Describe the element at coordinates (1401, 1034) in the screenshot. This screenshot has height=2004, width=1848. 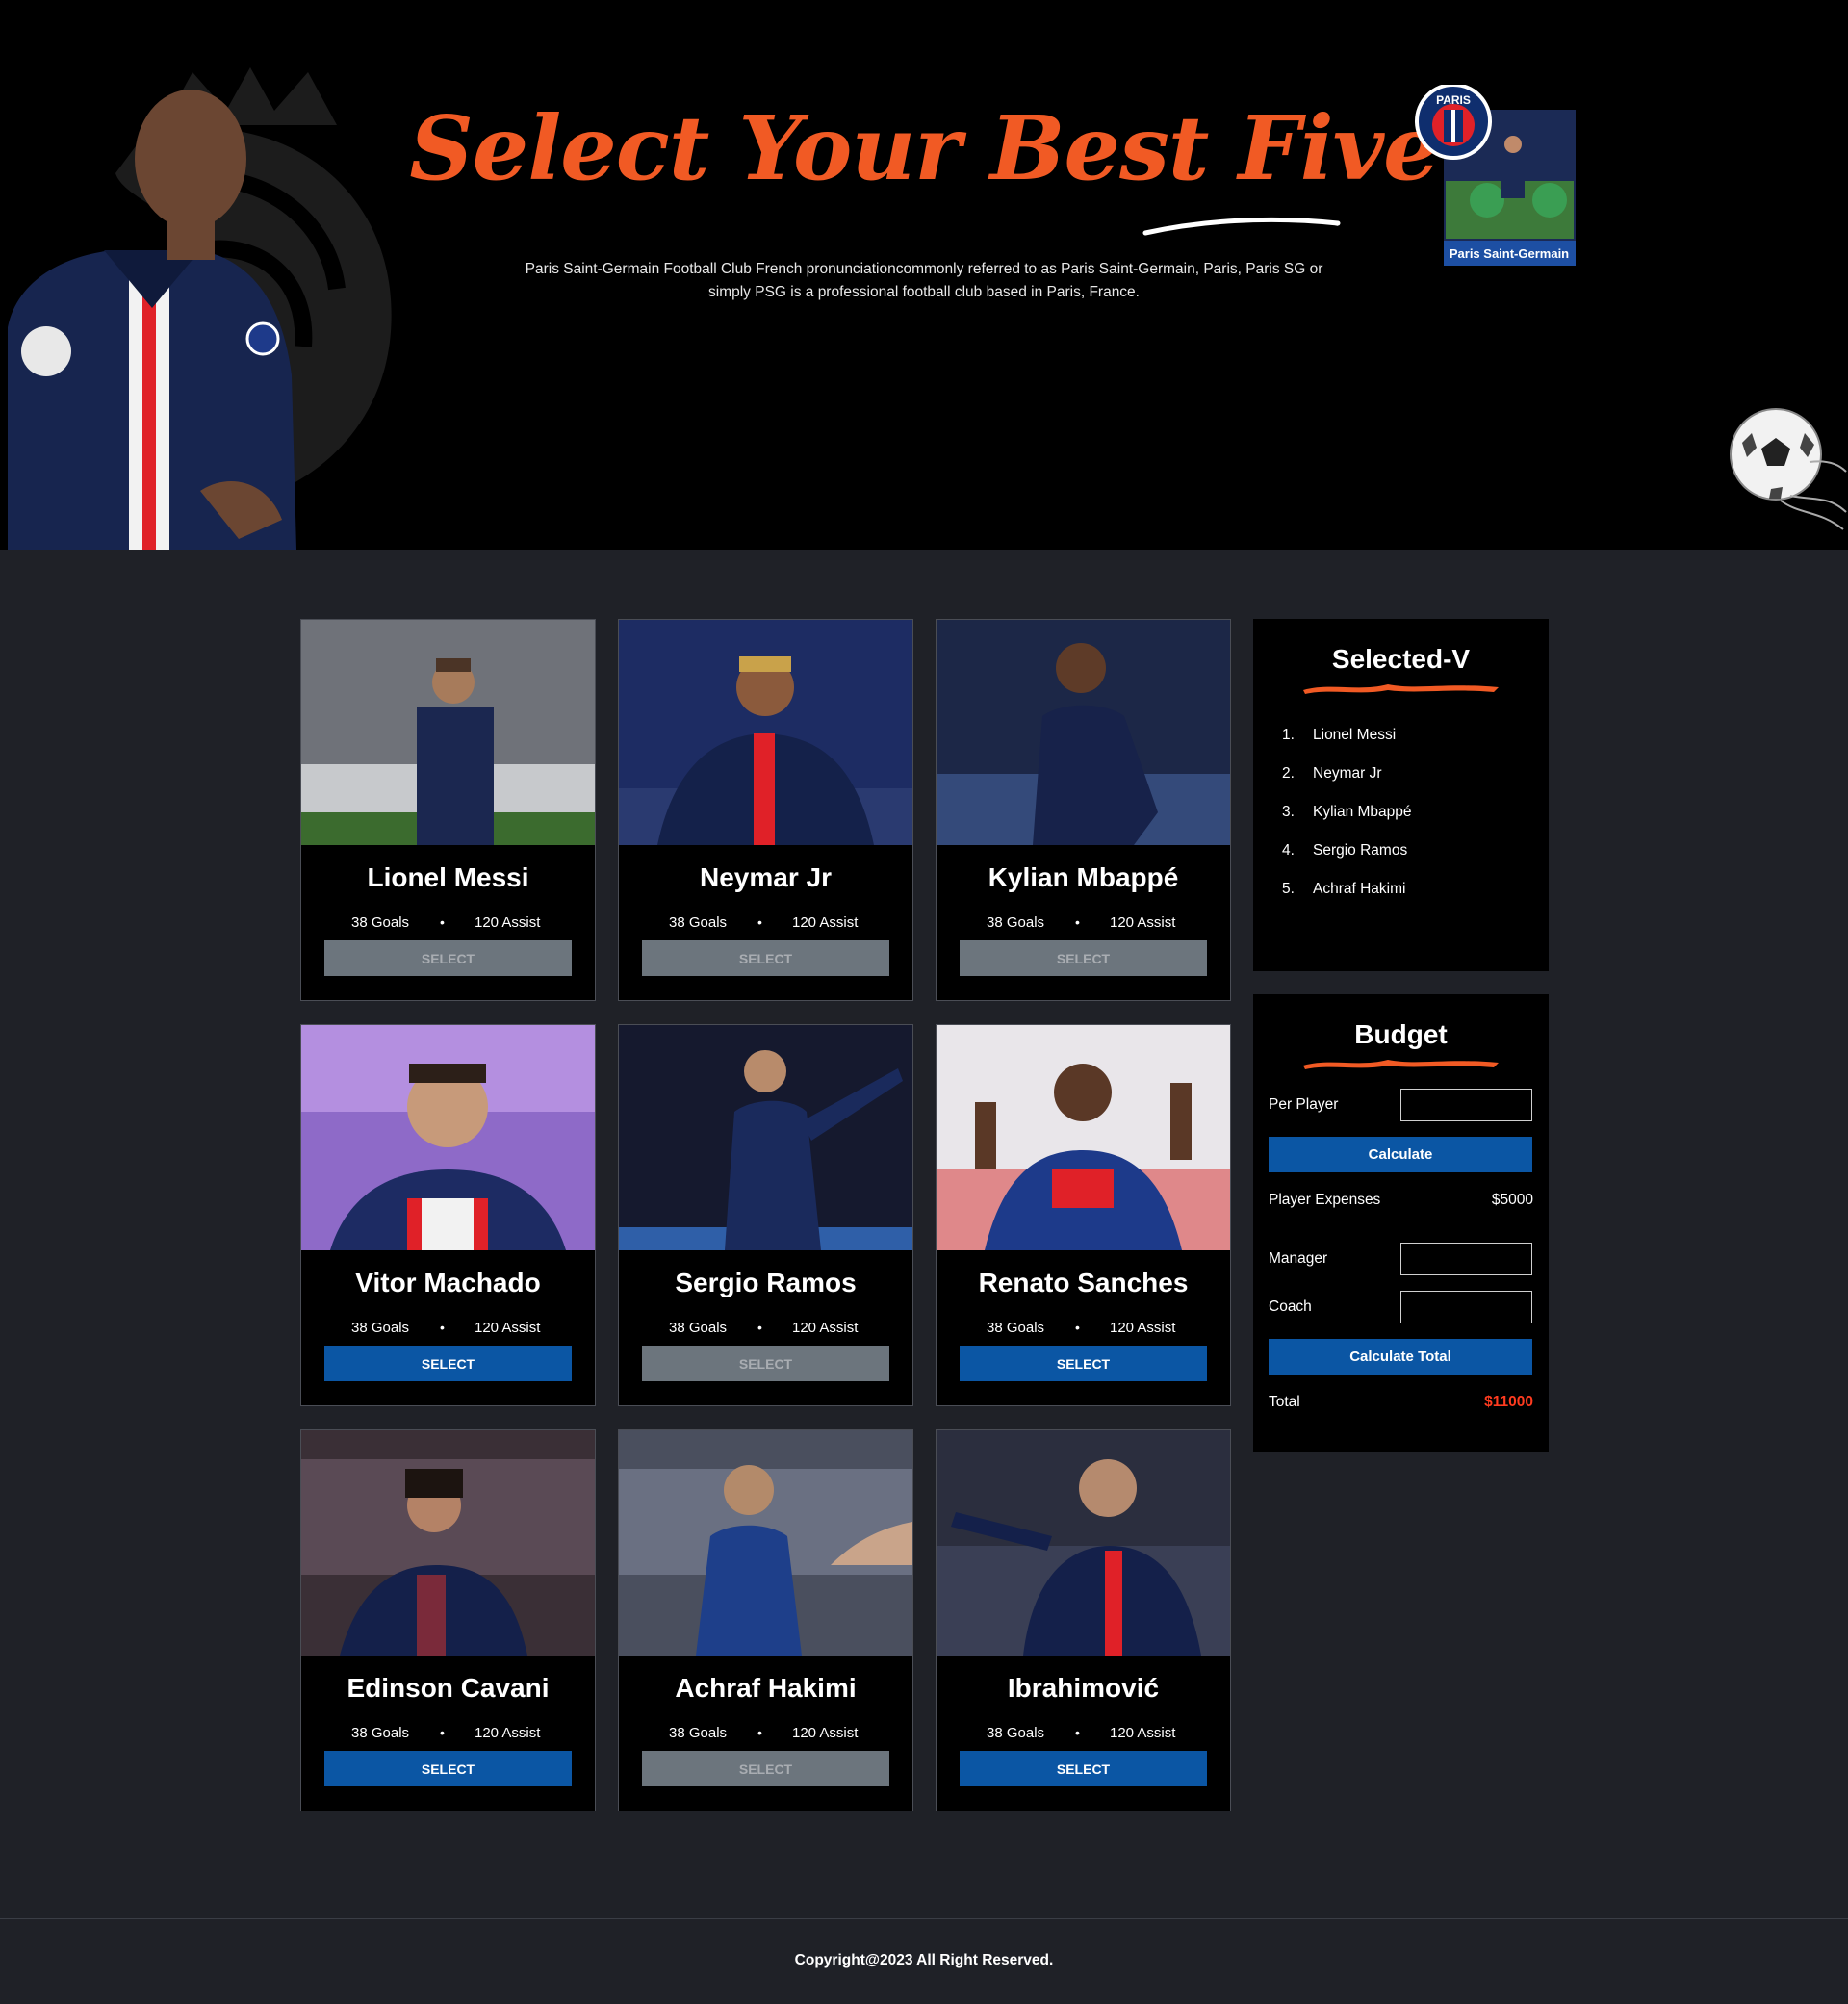
I see `budget-panel-title: Budget` at that location.